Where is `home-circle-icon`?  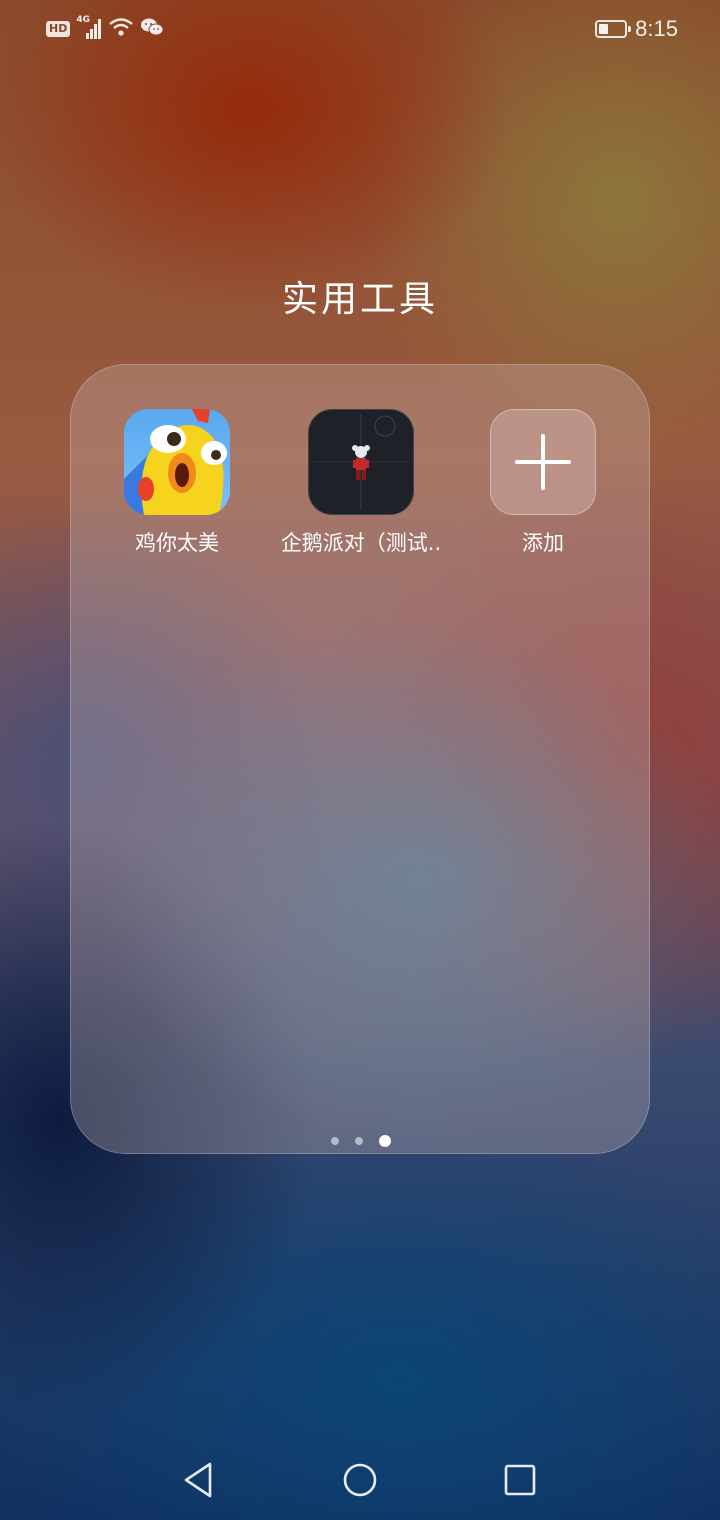 home-circle-icon is located at coordinates (360, 1480).